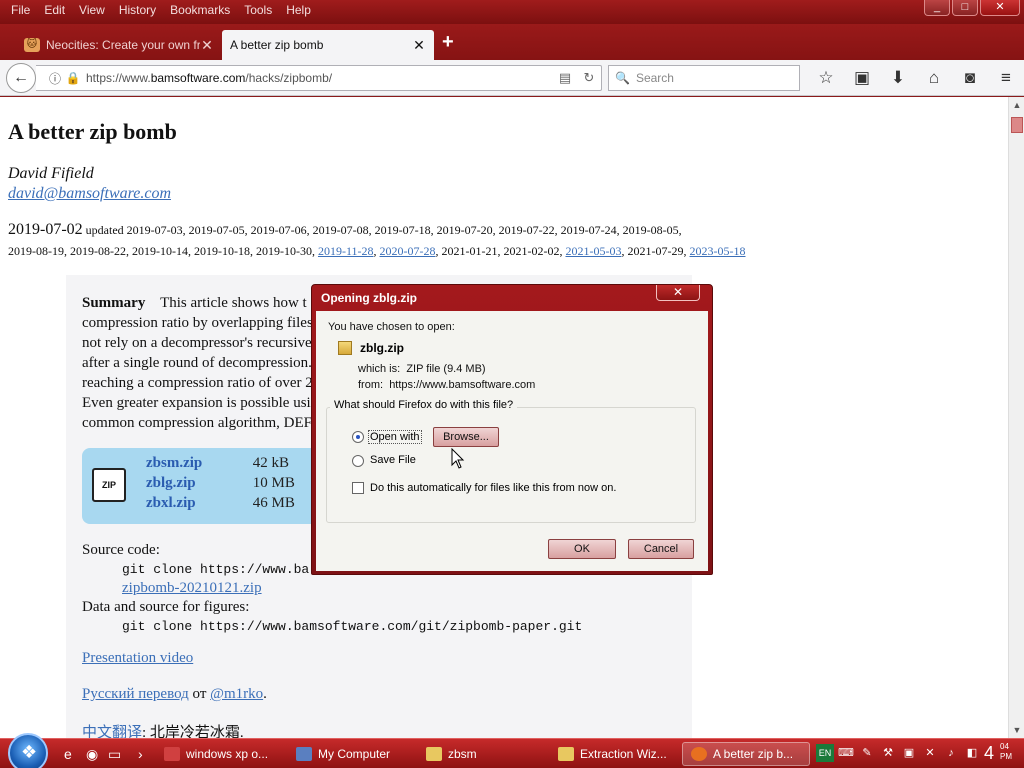  I want to click on show-desktop-icon: ▭, so click(114, 754).